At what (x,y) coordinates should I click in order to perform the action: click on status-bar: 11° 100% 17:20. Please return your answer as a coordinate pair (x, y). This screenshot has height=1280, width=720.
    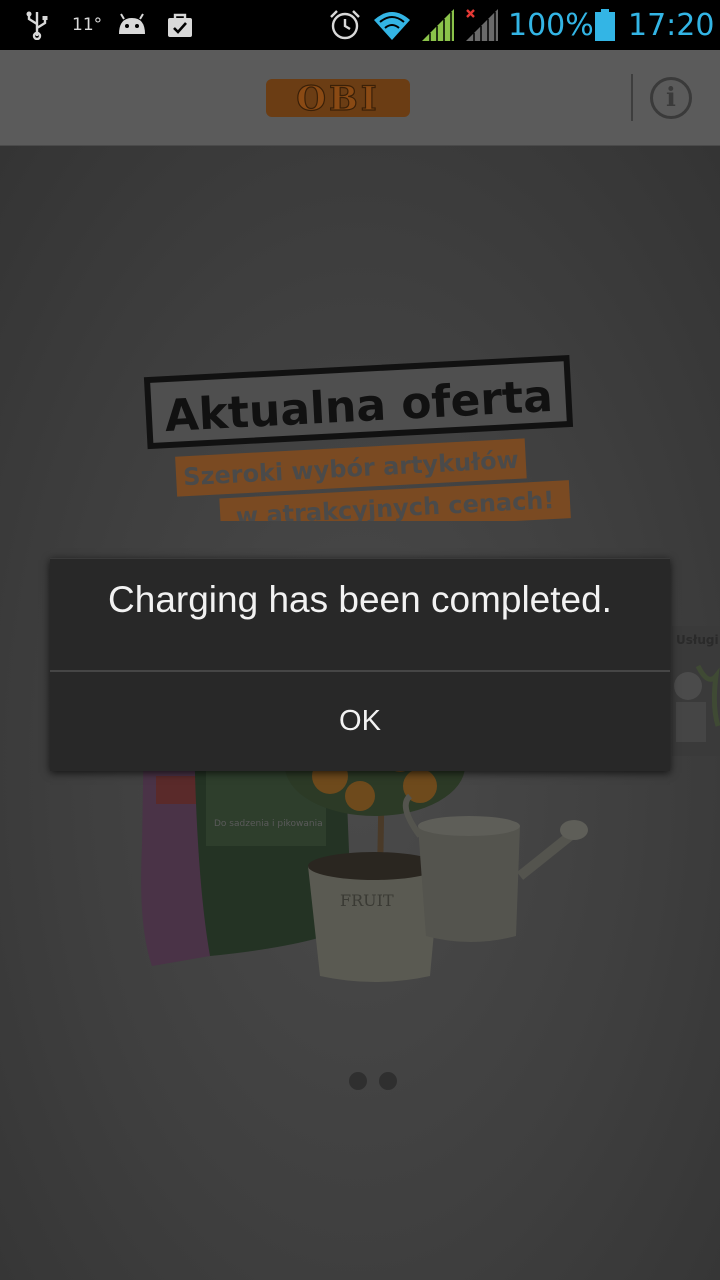
    Looking at the image, I should click on (360, 25).